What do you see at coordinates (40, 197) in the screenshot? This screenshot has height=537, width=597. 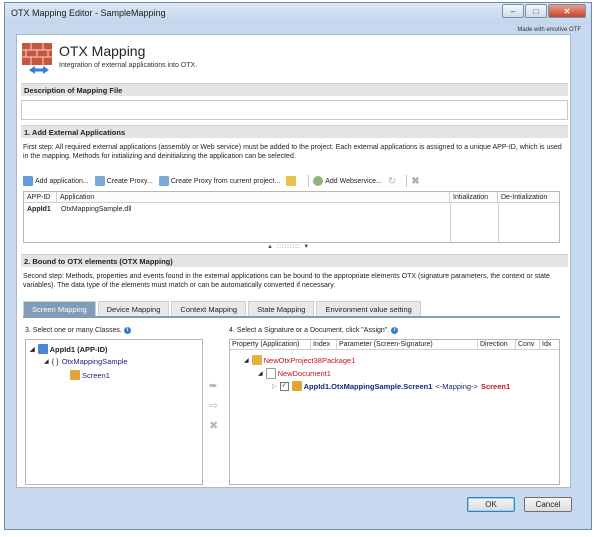 I see `column-header-app-id: APP-ID` at bounding box center [40, 197].